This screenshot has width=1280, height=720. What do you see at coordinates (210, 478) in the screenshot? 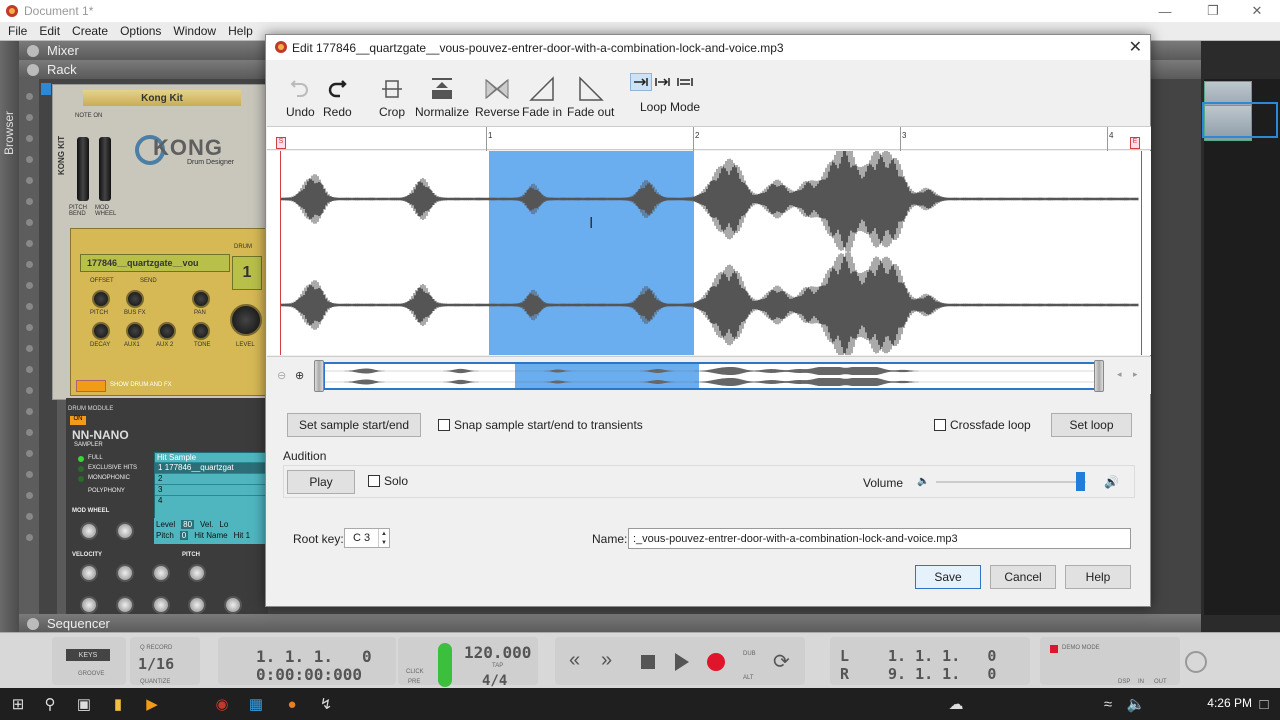
I see `list-item: 2` at bounding box center [210, 478].